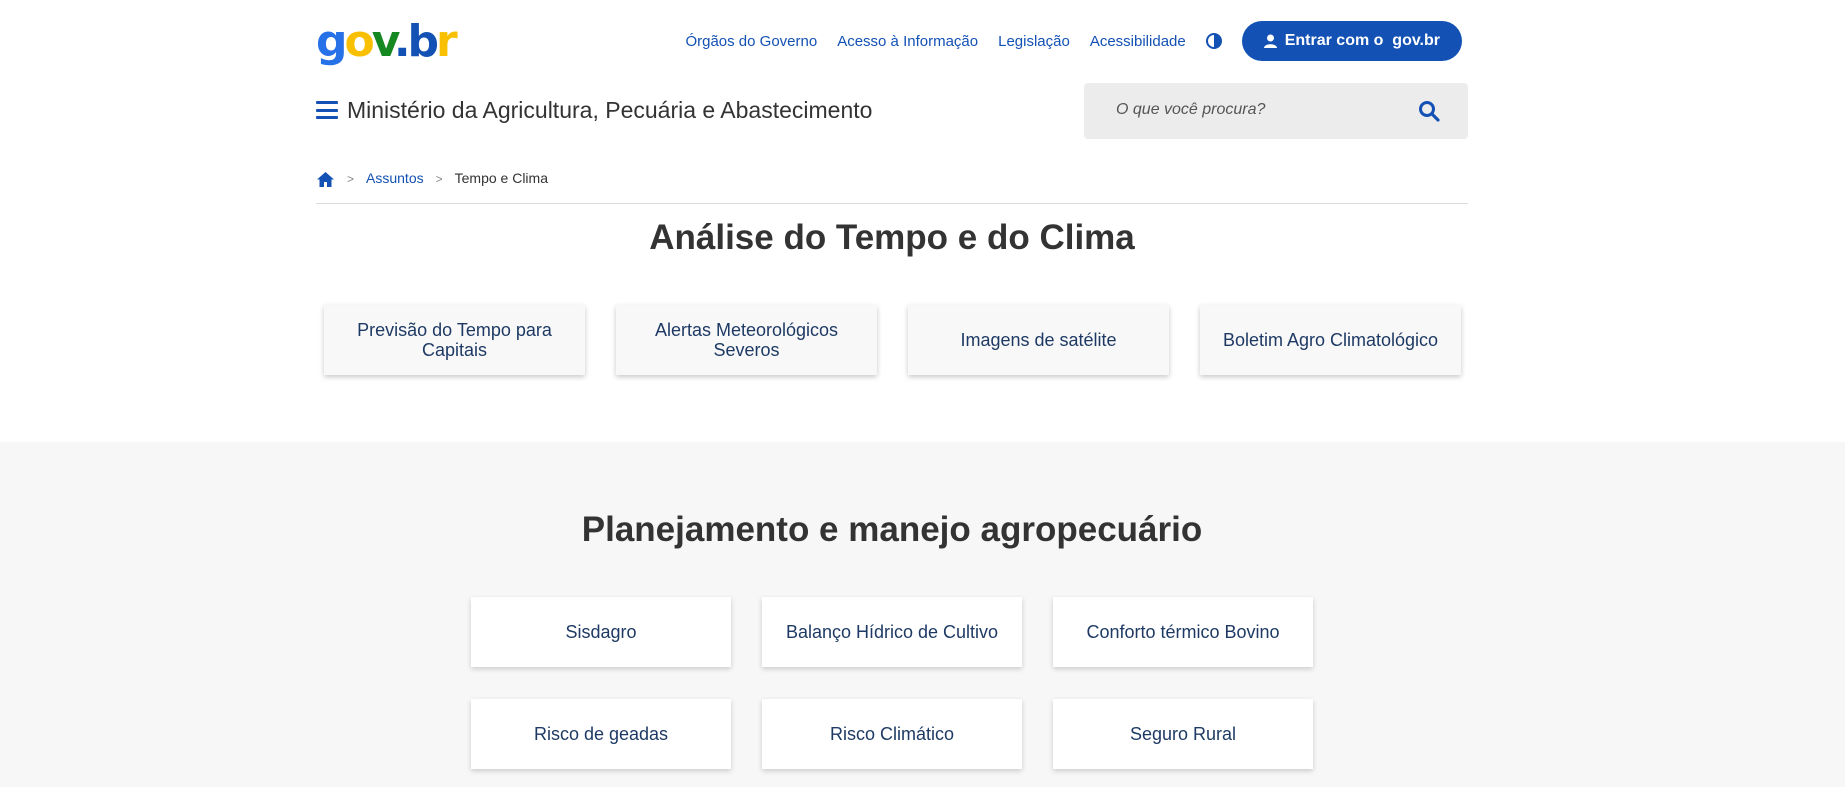 This screenshot has width=1845, height=787. Describe the element at coordinates (1034, 41) in the screenshot. I see `link-legislacao: Legislação` at that location.